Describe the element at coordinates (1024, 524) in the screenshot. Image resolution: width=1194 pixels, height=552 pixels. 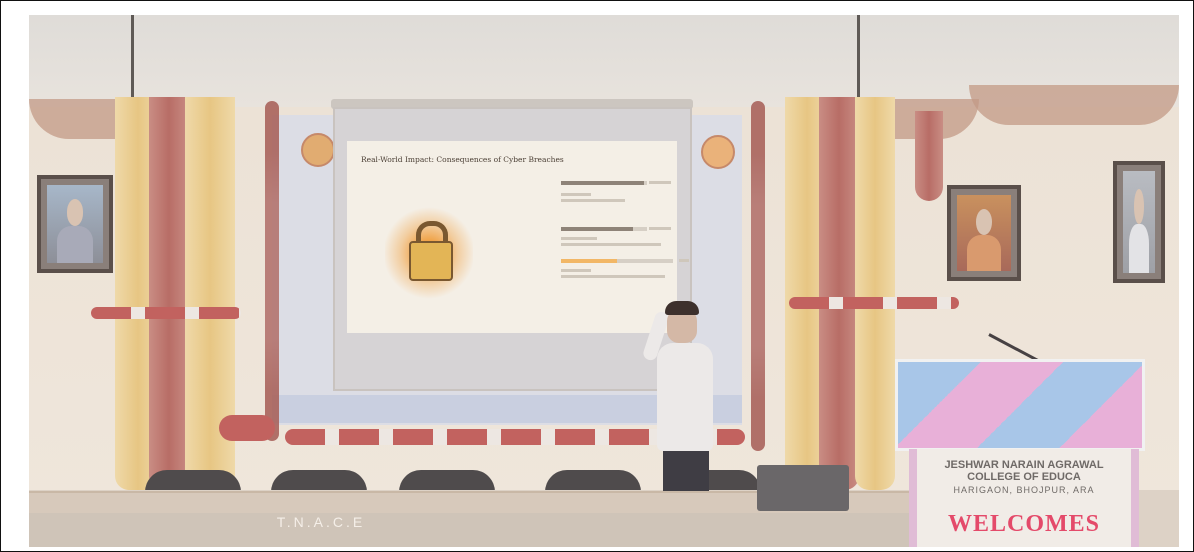
I see `welcome-text: WELCOMES` at that location.